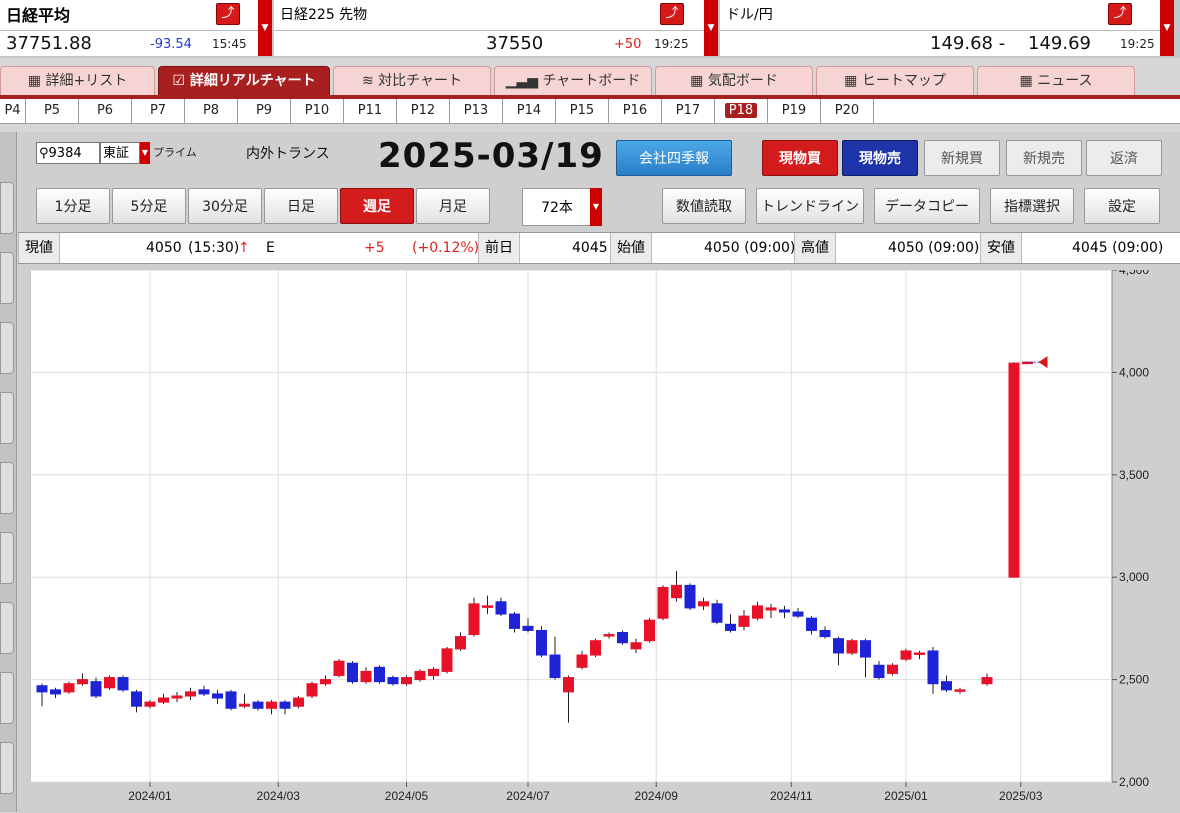  What do you see at coordinates (68, 153) in the screenshot?
I see `stock-code-input: ⚲9384` at bounding box center [68, 153].